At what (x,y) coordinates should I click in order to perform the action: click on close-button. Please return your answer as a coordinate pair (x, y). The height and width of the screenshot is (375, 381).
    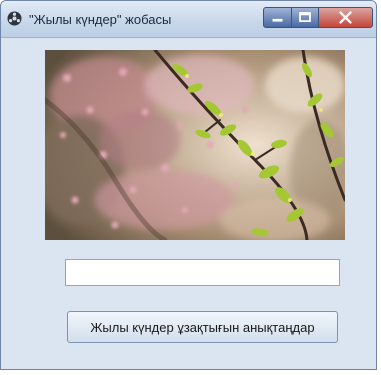
    Looking at the image, I should click on (345, 17).